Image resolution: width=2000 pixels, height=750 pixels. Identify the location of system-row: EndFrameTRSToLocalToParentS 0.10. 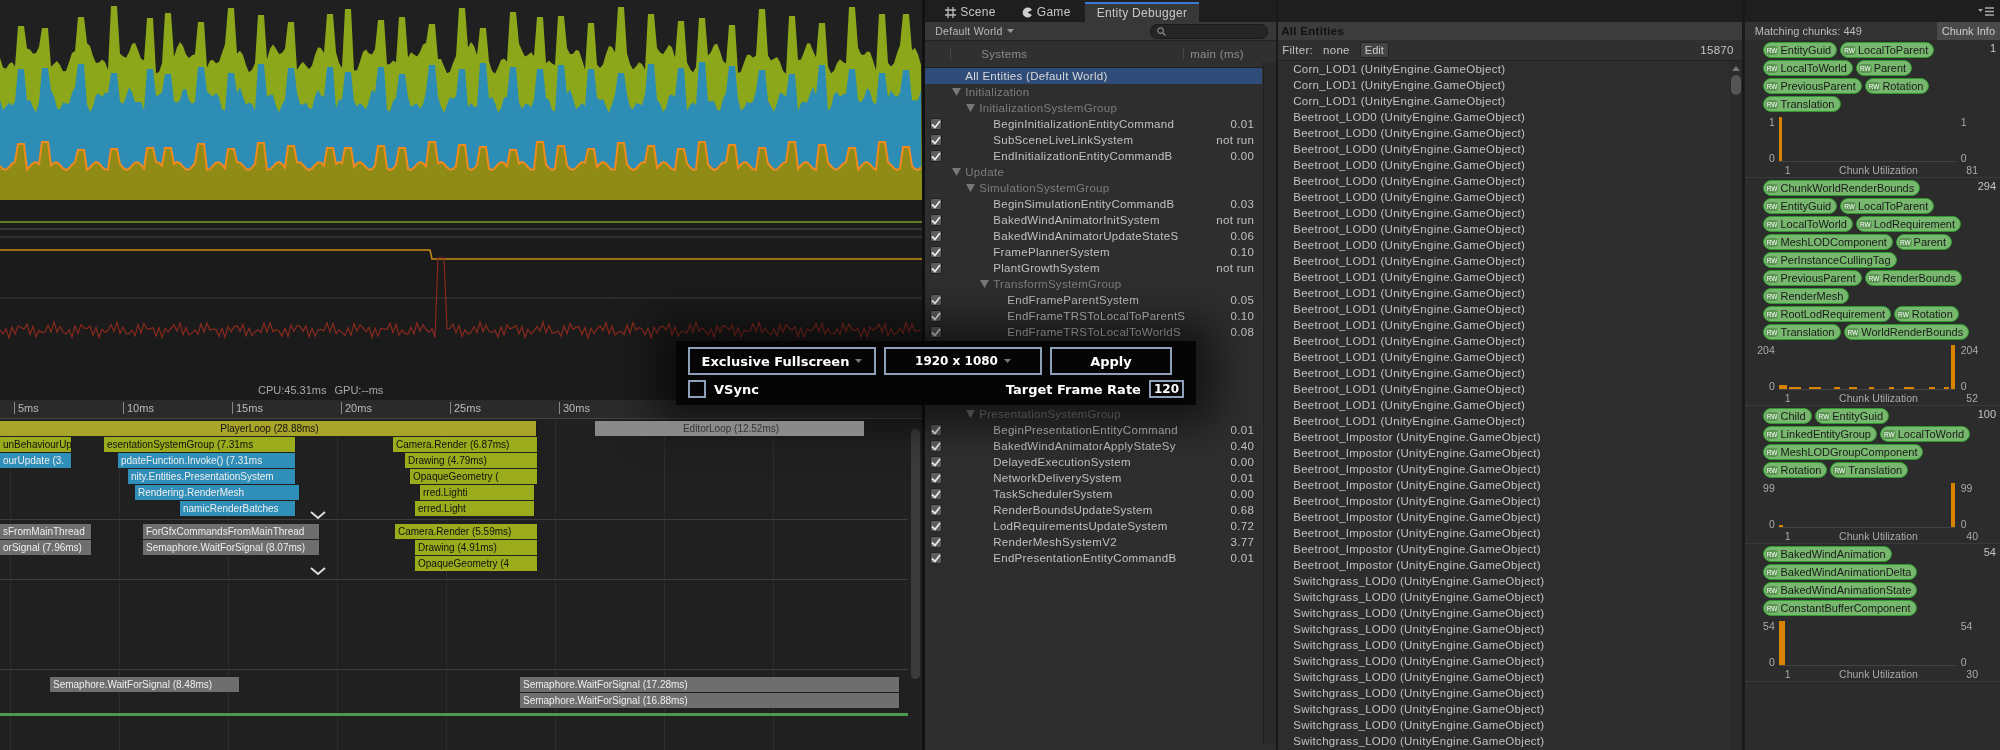
(1094, 316).